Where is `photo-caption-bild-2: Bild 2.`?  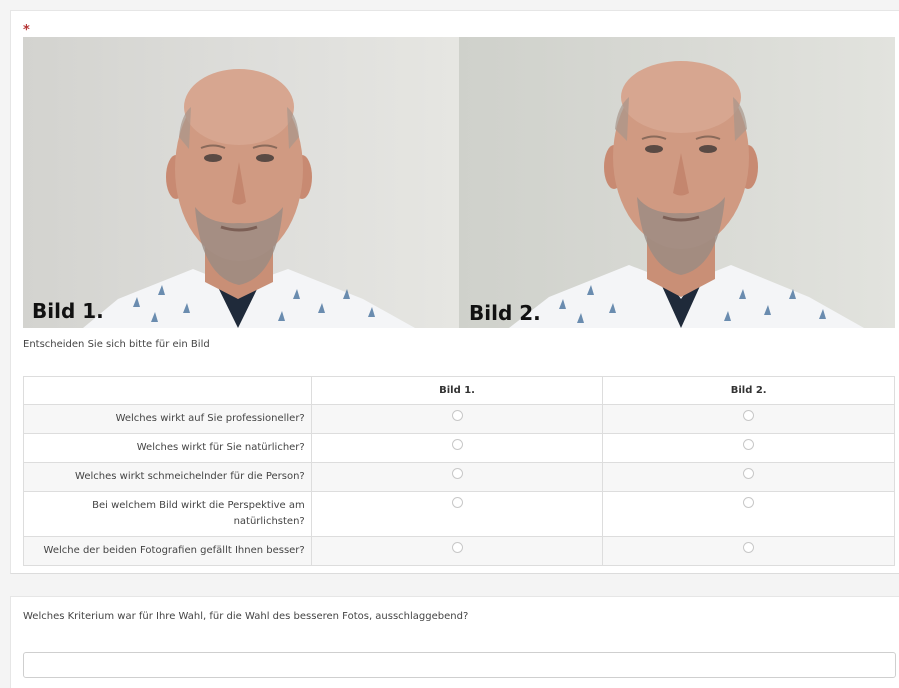 photo-caption-bild-2: Bild 2. is located at coordinates (505, 313).